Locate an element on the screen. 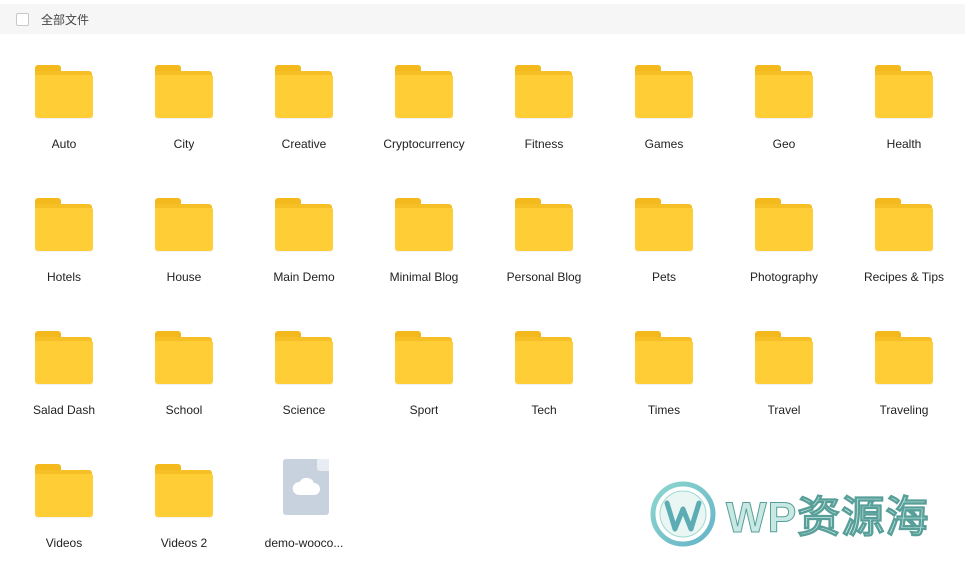  folder-item-games: Games is located at coordinates (664, 116).